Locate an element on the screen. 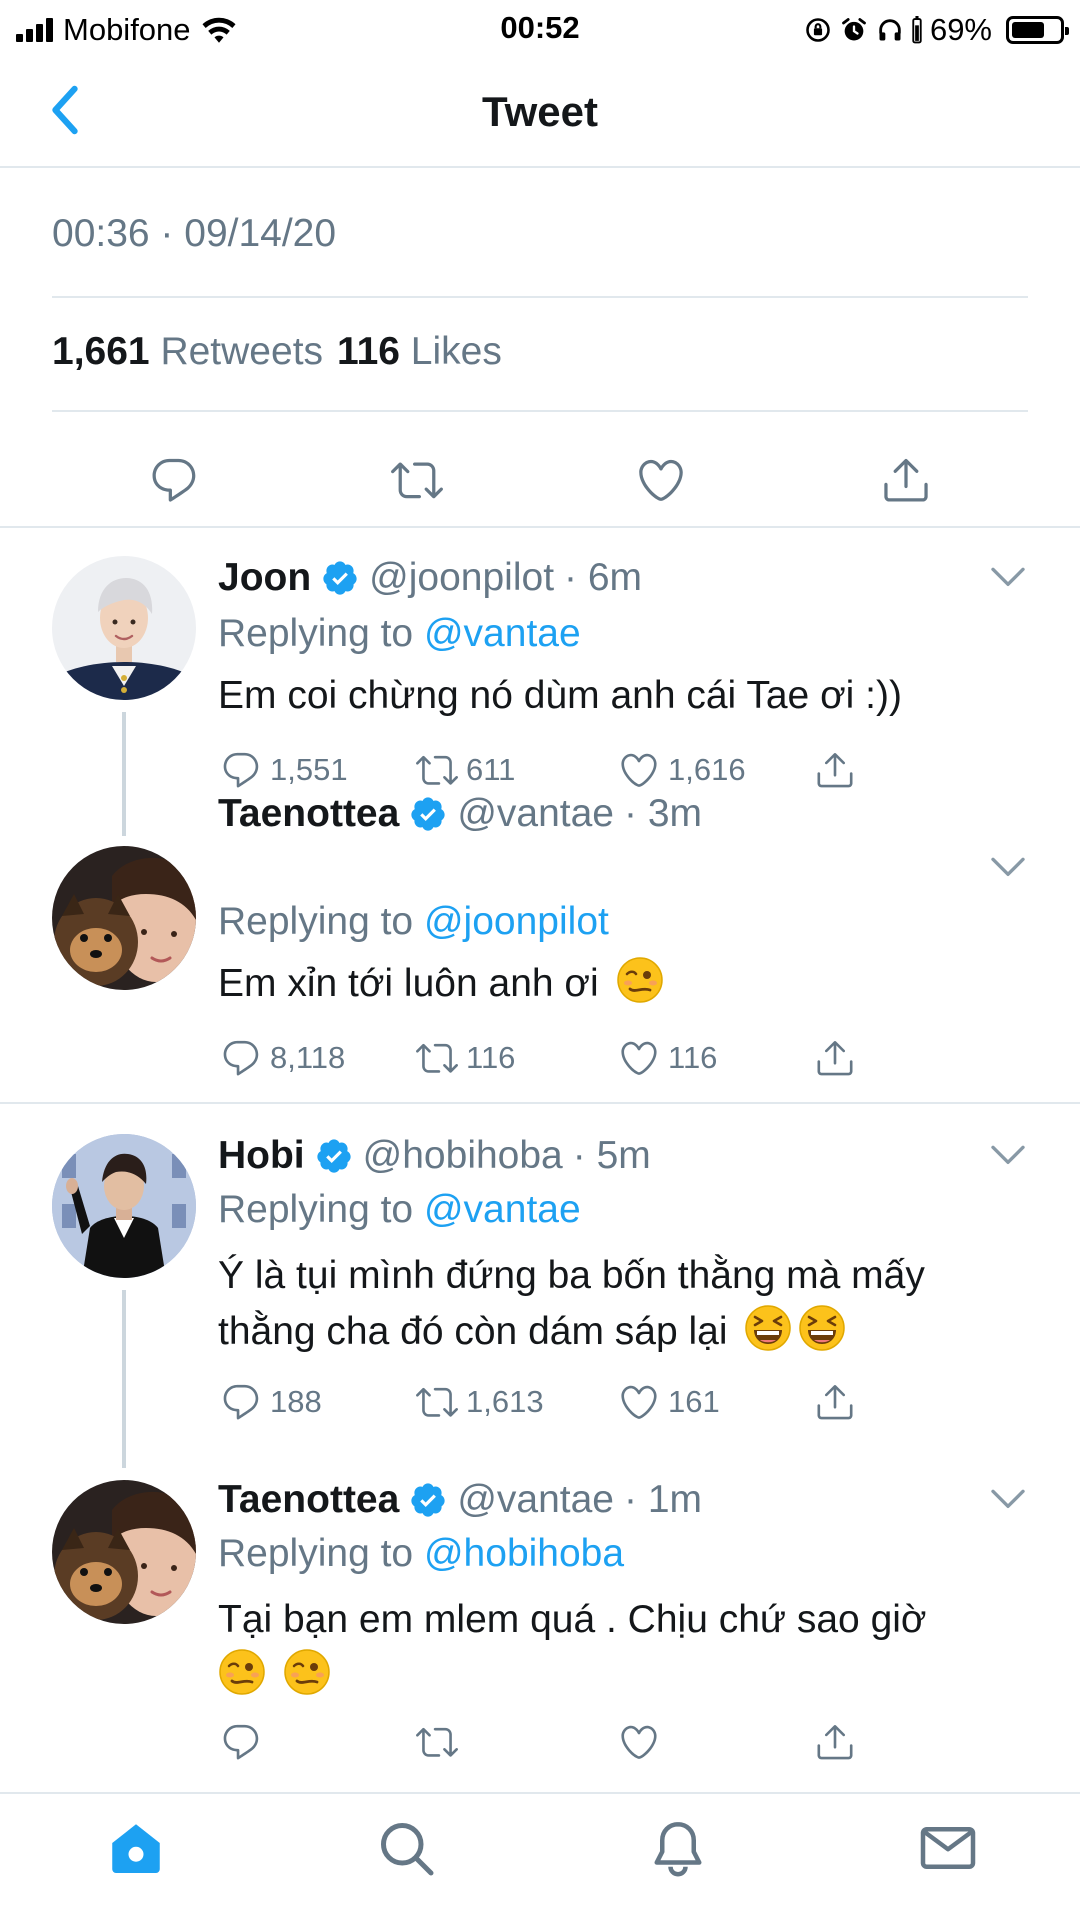  mention-link: @joonpilot is located at coordinates (516, 921).